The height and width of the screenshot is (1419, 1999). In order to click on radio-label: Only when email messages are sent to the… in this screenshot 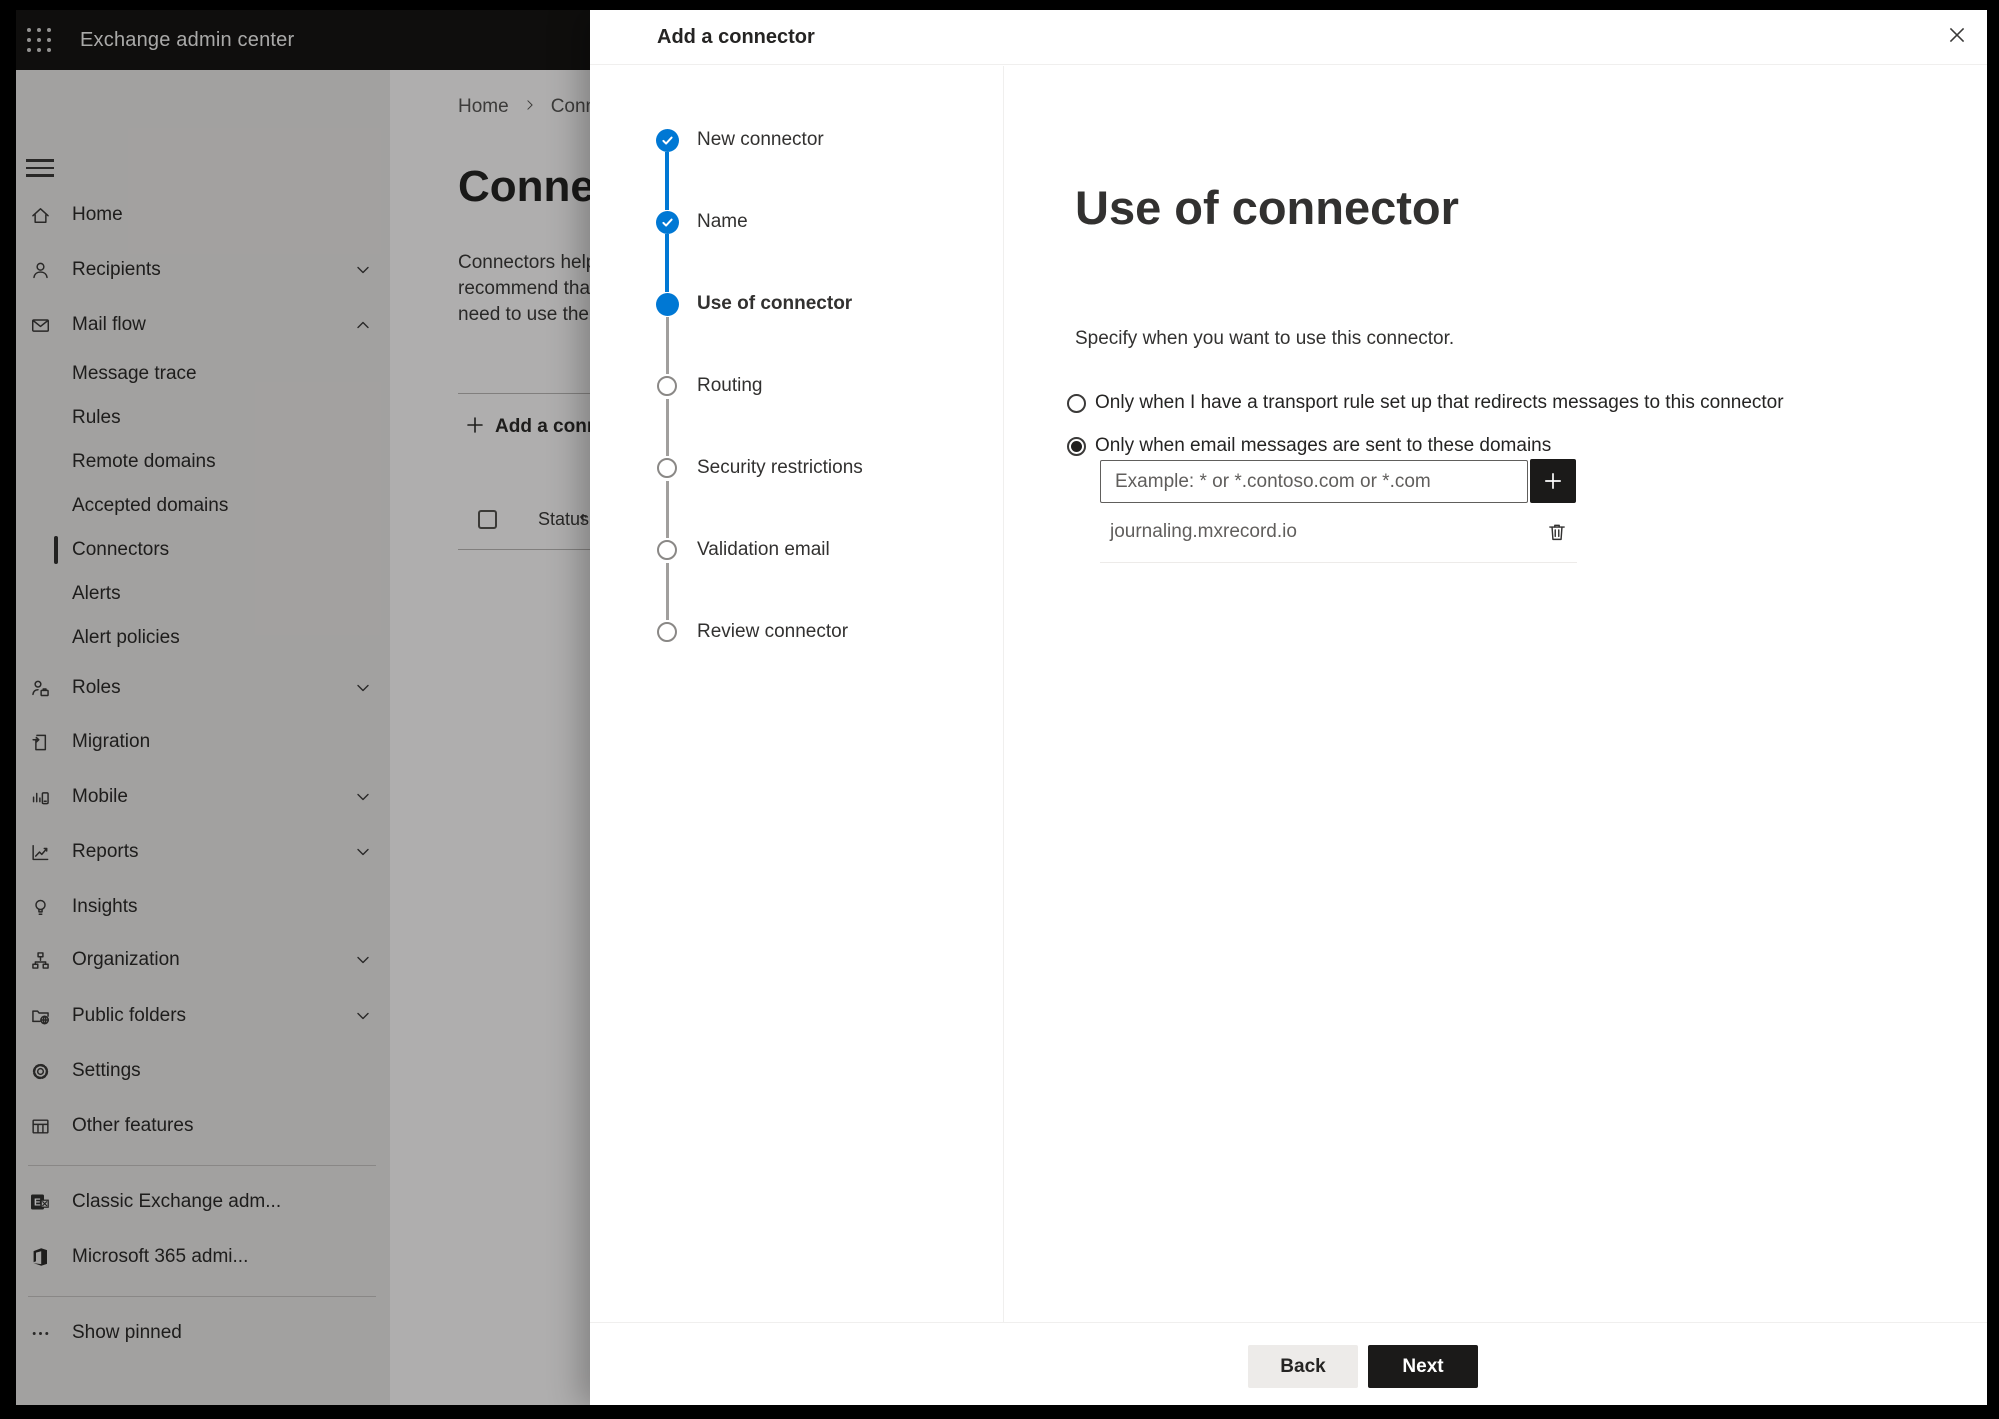, I will do `click(1323, 445)`.